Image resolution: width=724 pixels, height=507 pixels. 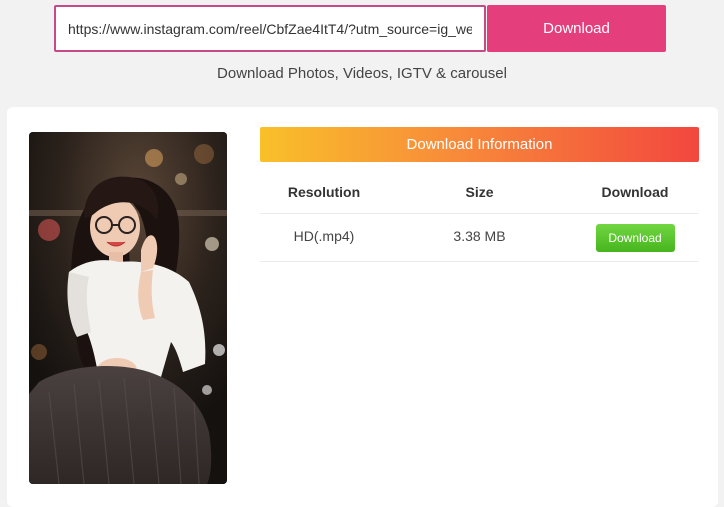 I want to click on download-cell: Download, so click(x=635, y=237).